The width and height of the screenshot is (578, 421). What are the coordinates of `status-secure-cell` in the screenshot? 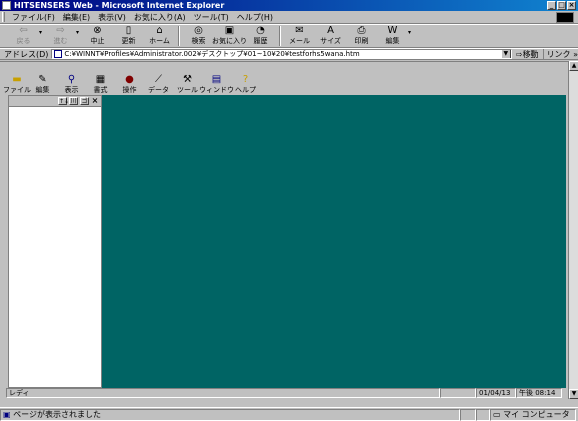 It's located at (483, 414).